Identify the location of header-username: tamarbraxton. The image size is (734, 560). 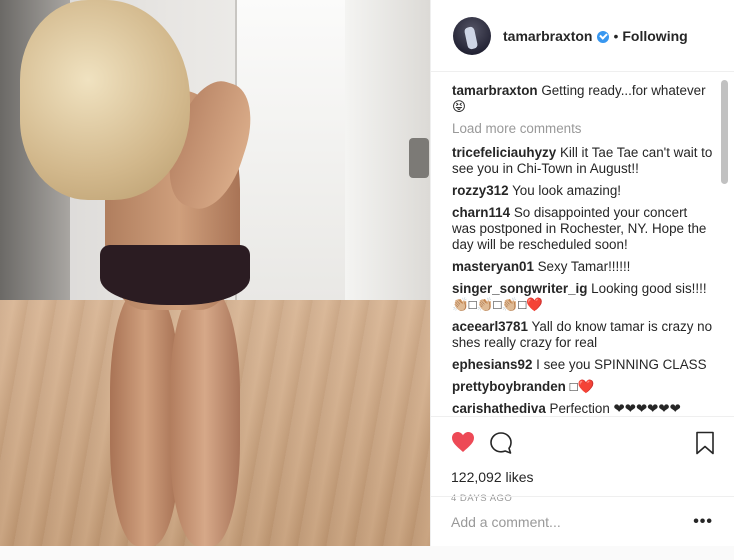
(547, 36).